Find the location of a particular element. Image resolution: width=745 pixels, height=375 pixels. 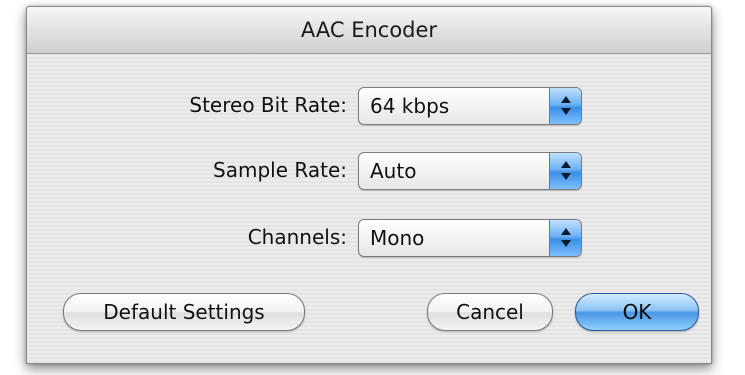

channels-value: Mono is located at coordinates (397, 238).